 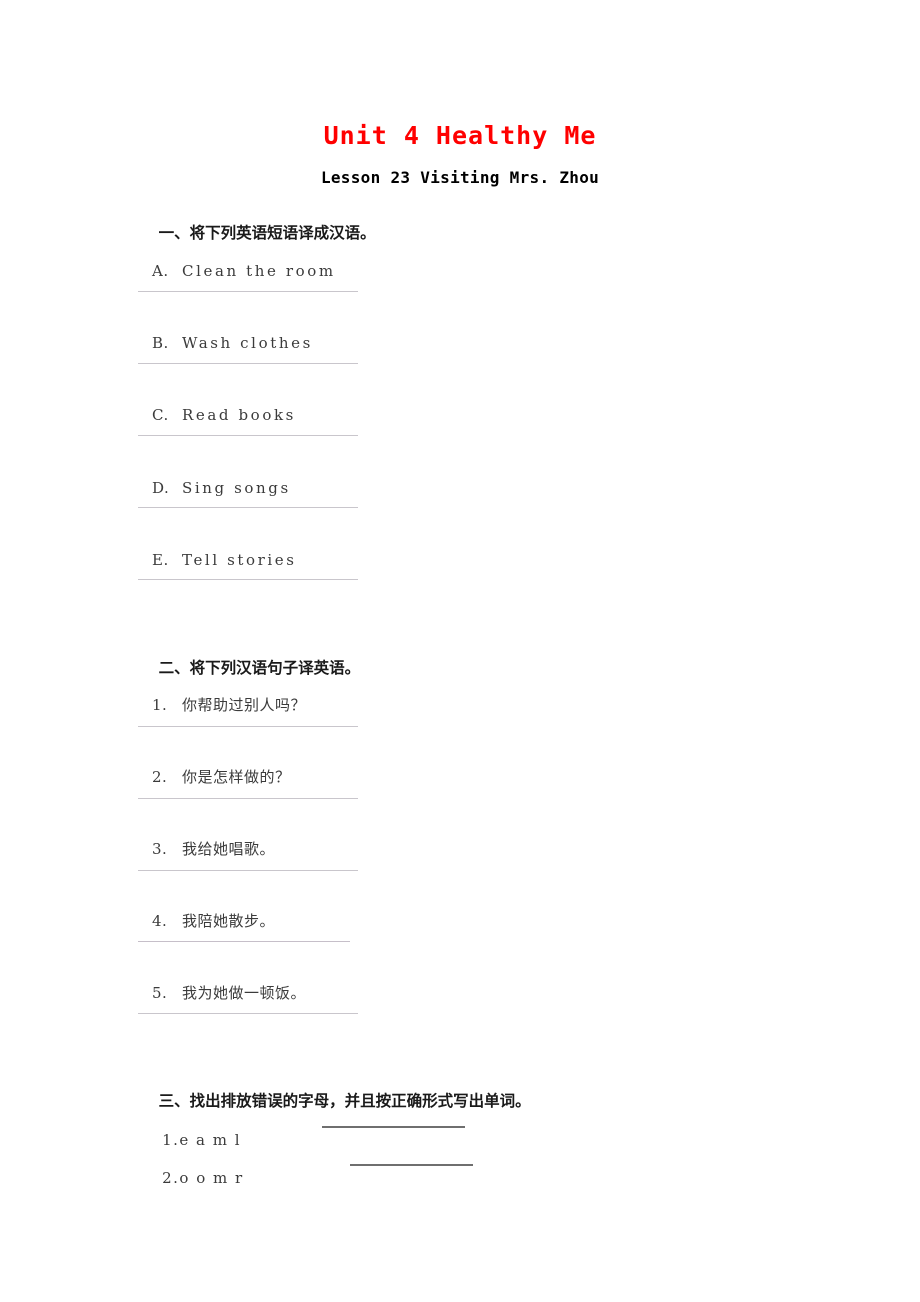 What do you see at coordinates (160, 271) in the screenshot?
I see `item-marker: A.` at bounding box center [160, 271].